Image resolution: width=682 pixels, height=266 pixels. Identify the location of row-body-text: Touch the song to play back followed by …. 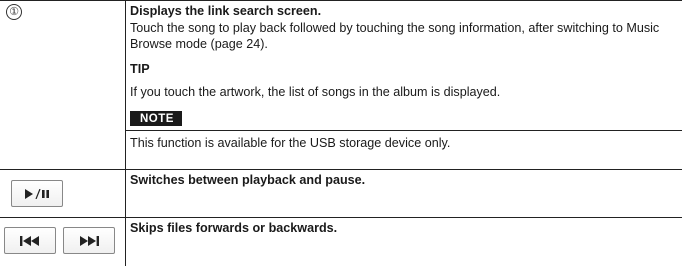
(395, 36).